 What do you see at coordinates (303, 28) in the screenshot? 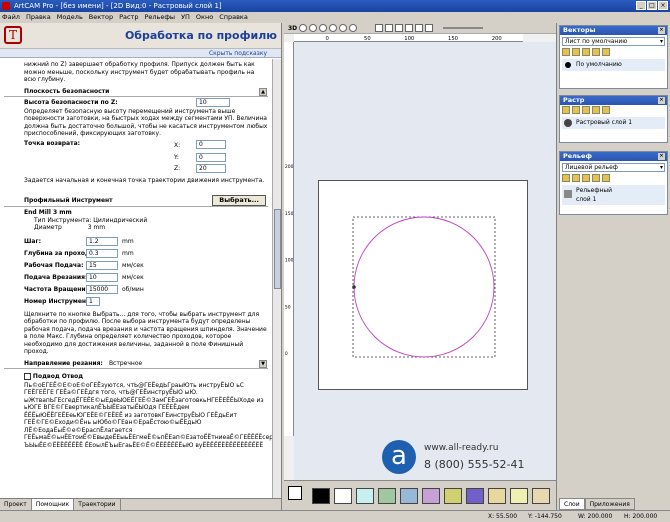
I see `zoom-in-icon` at bounding box center [303, 28].